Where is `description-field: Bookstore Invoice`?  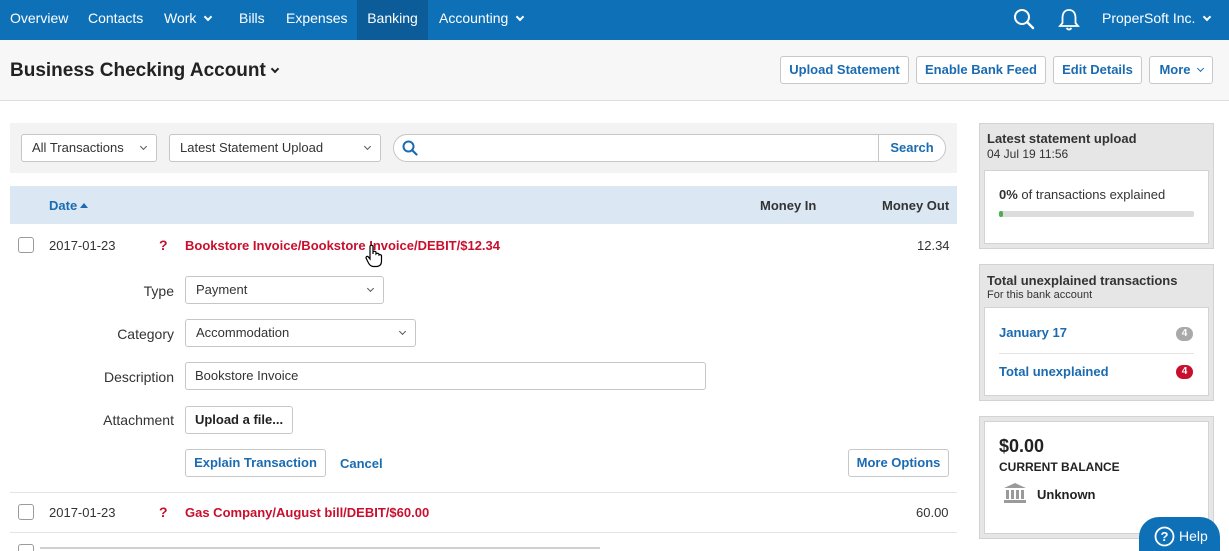 description-field: Bookstore Invoice is located at coordinates (445, 376).